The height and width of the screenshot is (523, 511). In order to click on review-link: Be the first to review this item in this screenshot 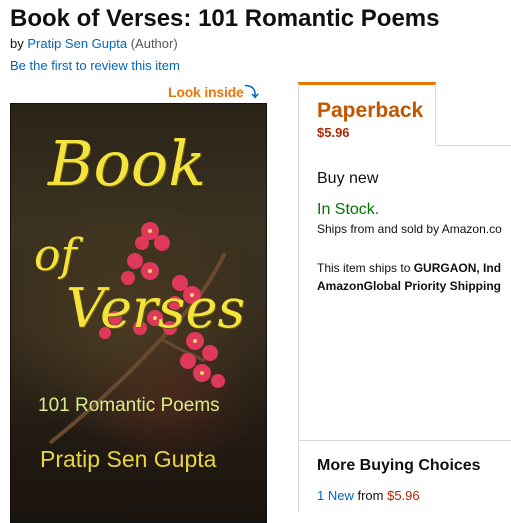, I will do `click(95, 66)`.